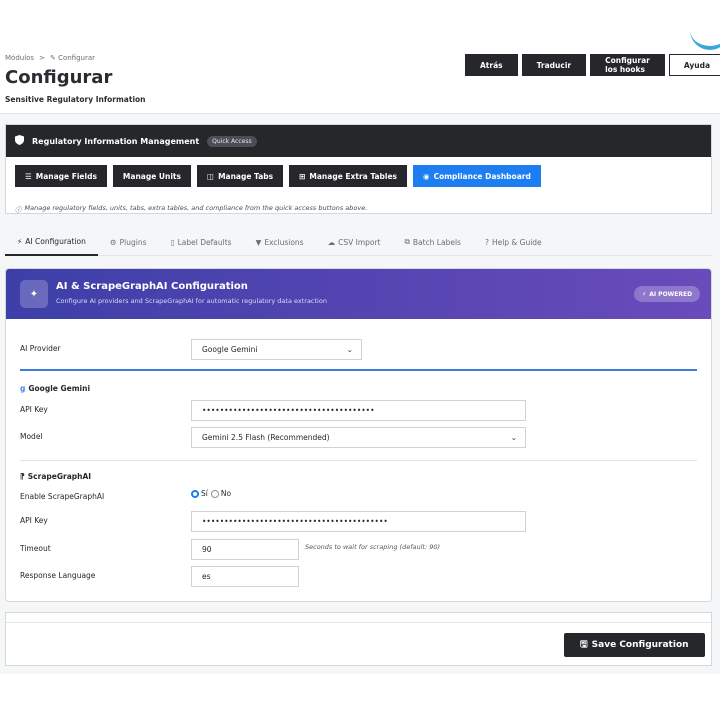  What do you see at coordinates (210, 176) in the screenshot?
I see `window-icon: ◫` at bounding box center [210, 176].